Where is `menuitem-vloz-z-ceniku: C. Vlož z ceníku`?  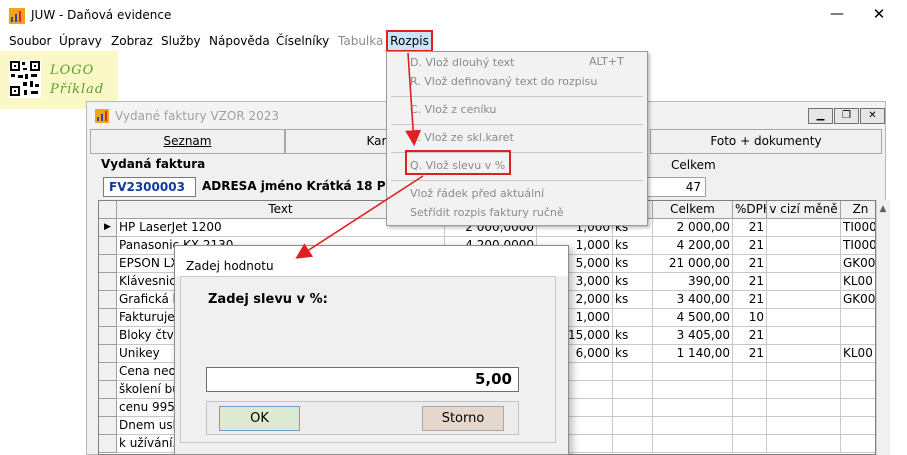 menuitem-vloz-z-ceniku: C. Vlož z ceníku is located at coordinates (453, 109).